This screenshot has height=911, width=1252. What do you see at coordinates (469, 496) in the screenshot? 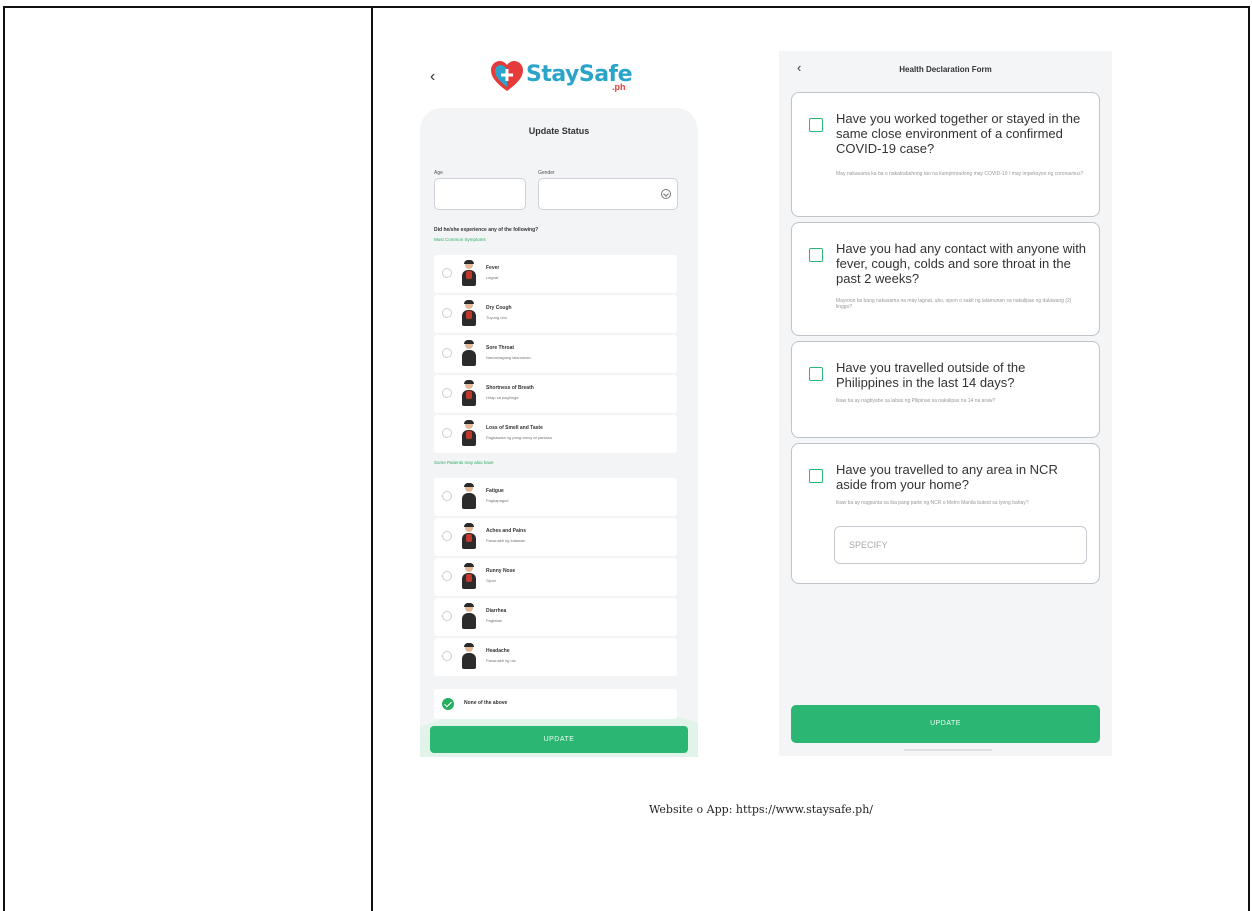
I see `person-fatigue-icon` at bounding box center [469, 496].